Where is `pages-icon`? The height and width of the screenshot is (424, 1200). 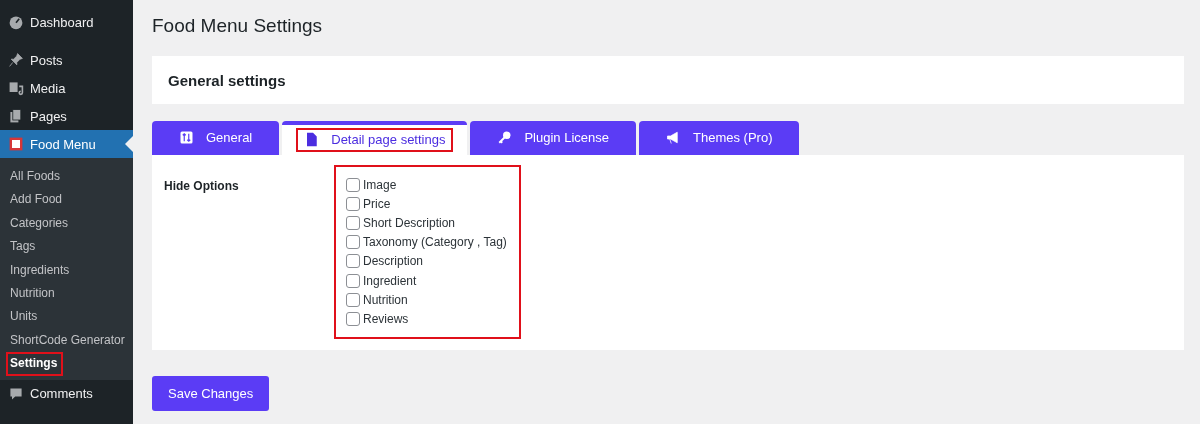
pages-icon is located at coordinates (16, 116).